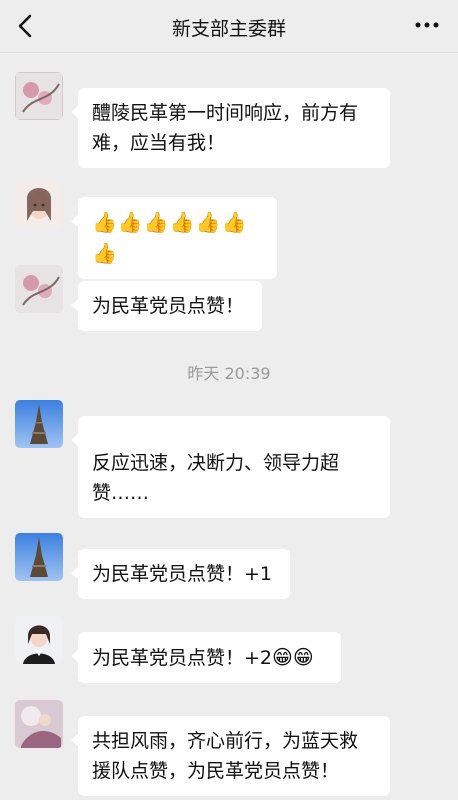 The width and height of the screenshot is (458, 800). What do you see at coordinates (182, 658) in the screenshot?
I see `message-text: 为民革党员点赞！+2` at bounding box center [182, 658].